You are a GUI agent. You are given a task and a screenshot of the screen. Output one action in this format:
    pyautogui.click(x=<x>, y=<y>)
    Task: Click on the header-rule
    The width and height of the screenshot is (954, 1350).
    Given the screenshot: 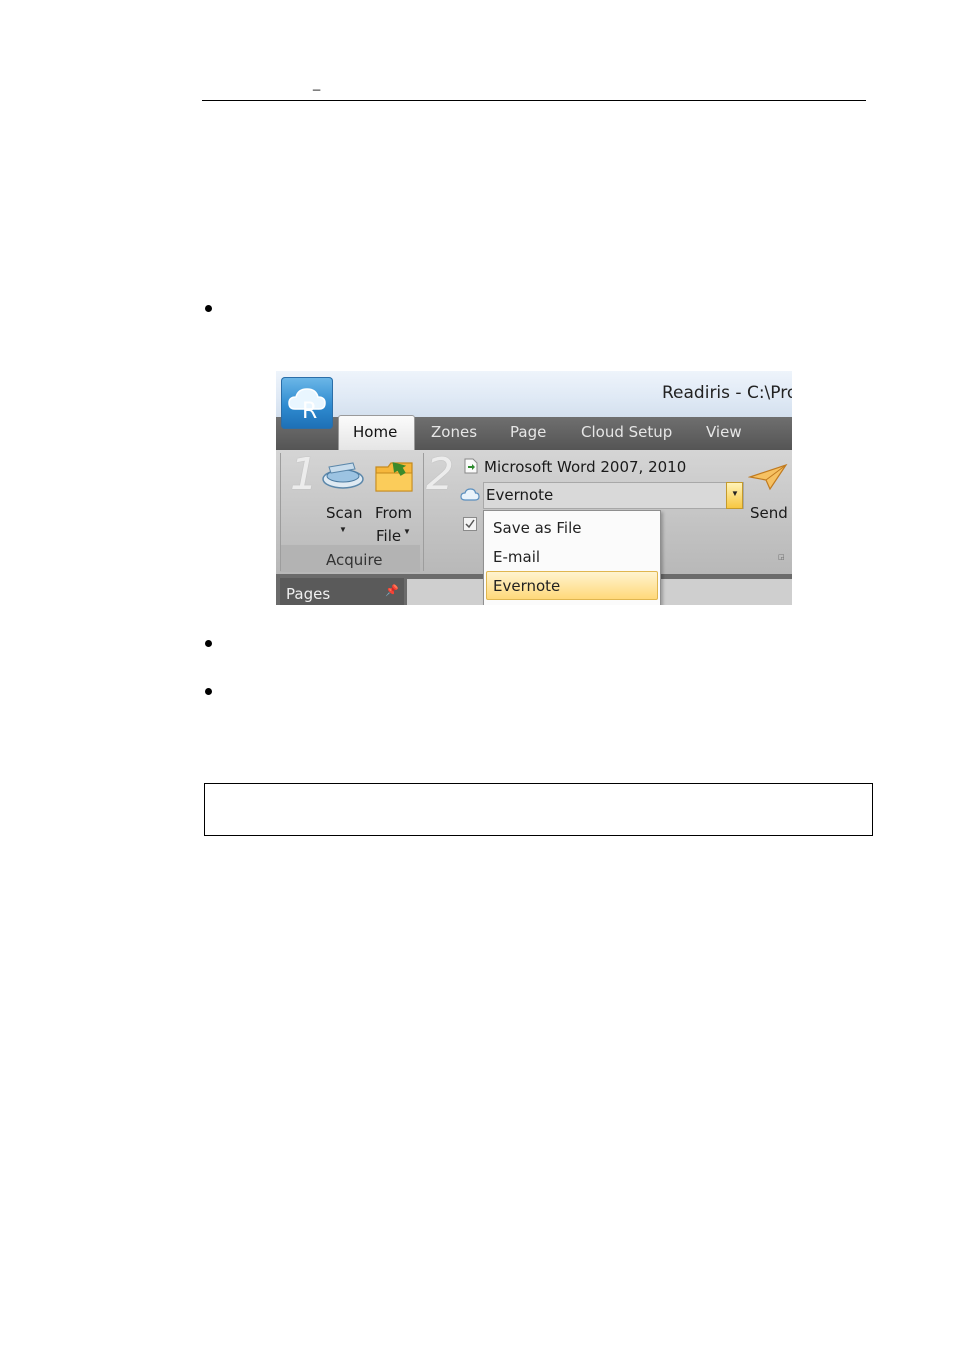 What is the action you would take?
    pyautogui.click(x=534, y=100)
    